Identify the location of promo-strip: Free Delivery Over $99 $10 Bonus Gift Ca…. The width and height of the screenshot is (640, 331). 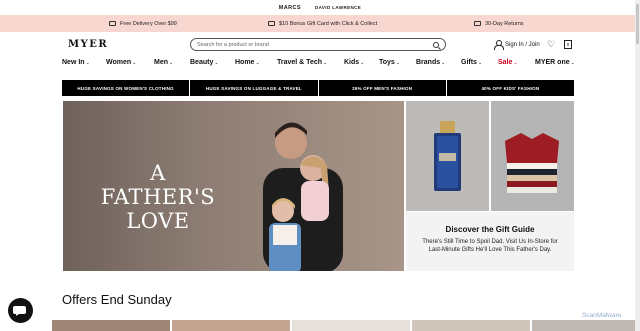
(320, 23).